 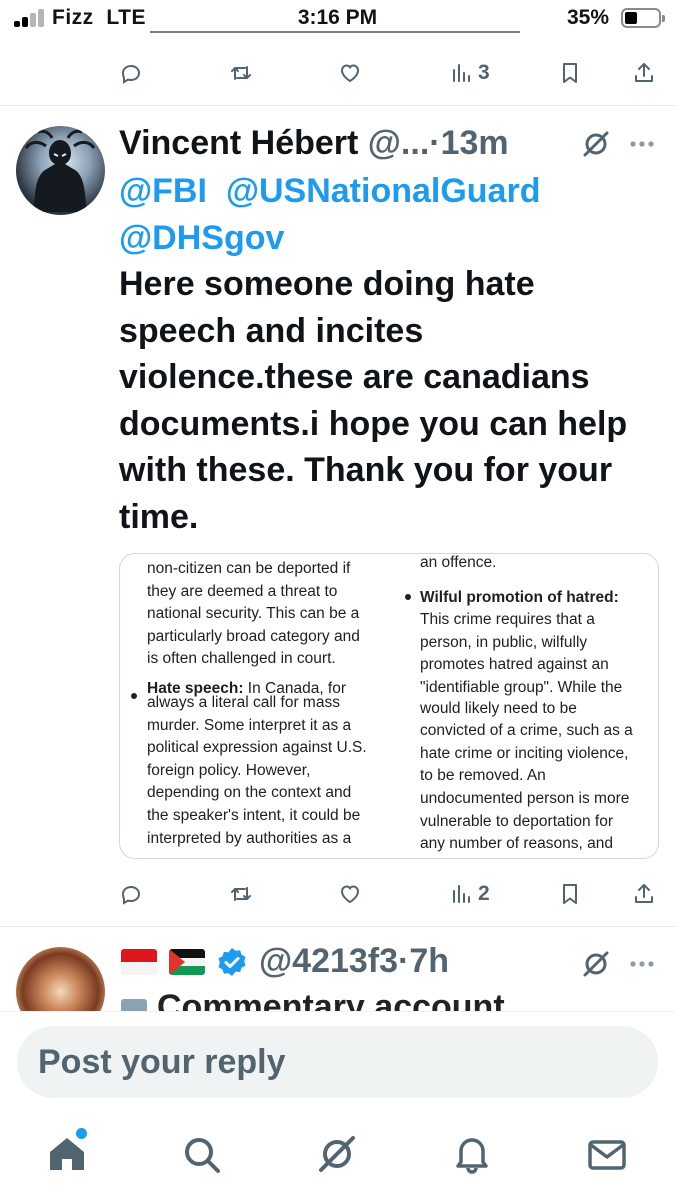 What do you see at coordinates (253, 614) in the screenshot?
I see `media-text-line: national security. This can be a` at bounding box center [253, 614].